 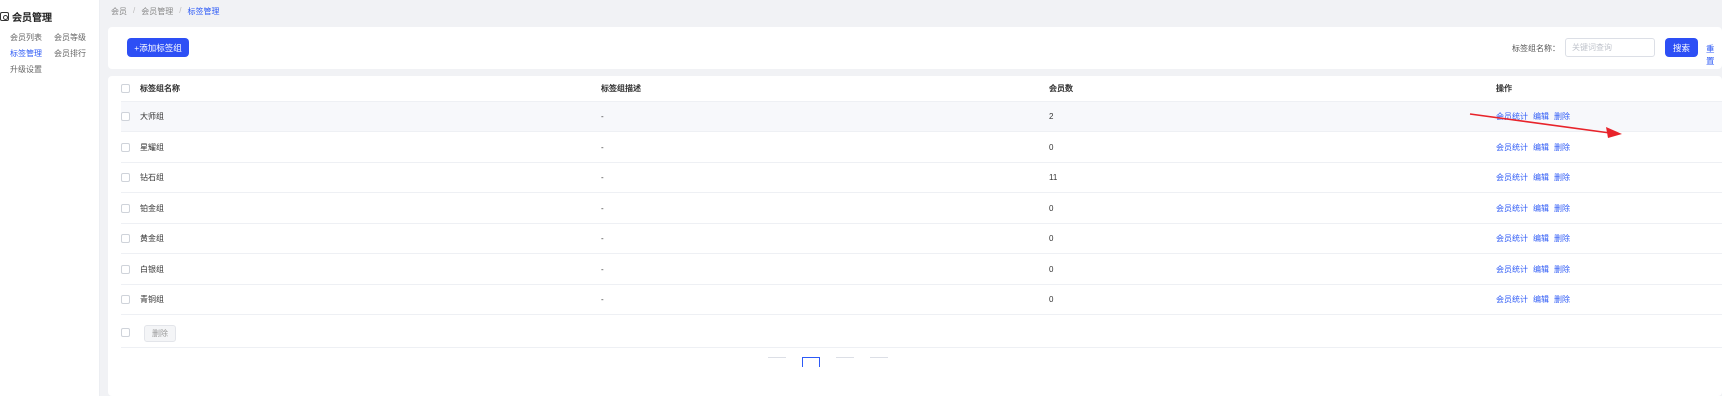 I want to click on row-member-count: 11, so click(x=1053, y=177).